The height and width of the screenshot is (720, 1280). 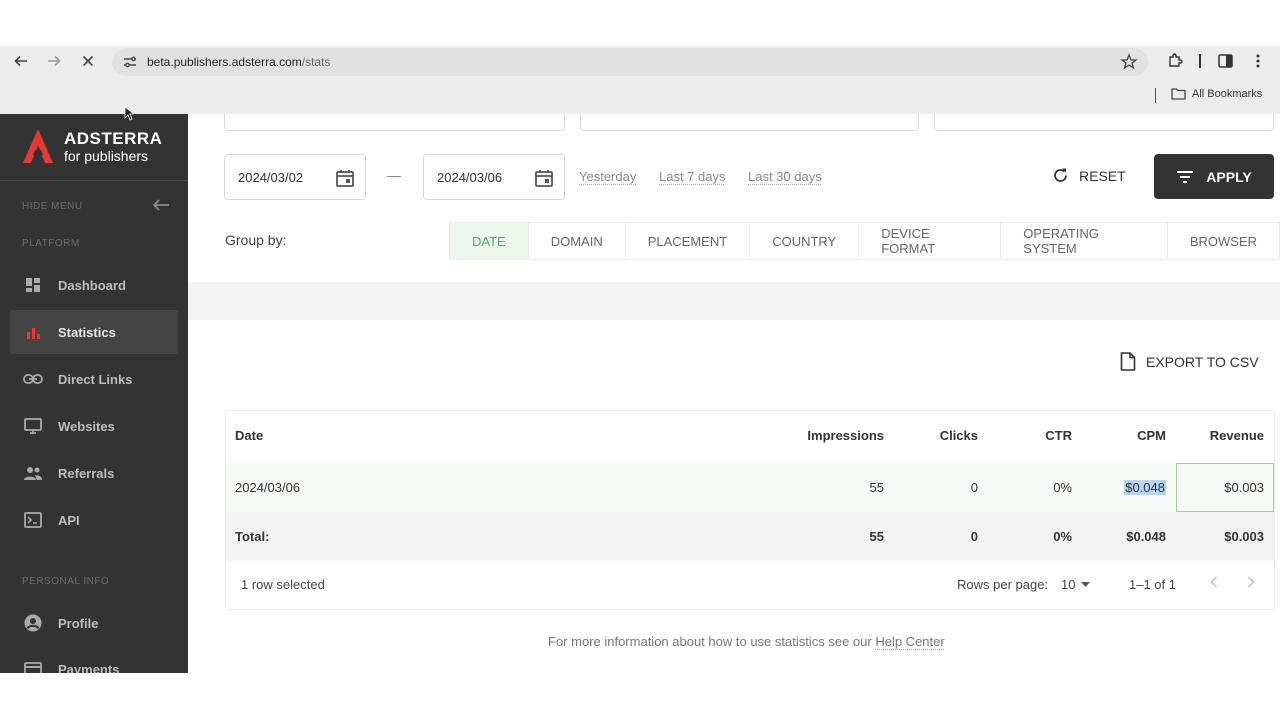 What do you see at coordinates (1216, 94) in the screenshot?
I see `all-bookmarks-button: All Bookmarks` at bounding box center [1216, 94].